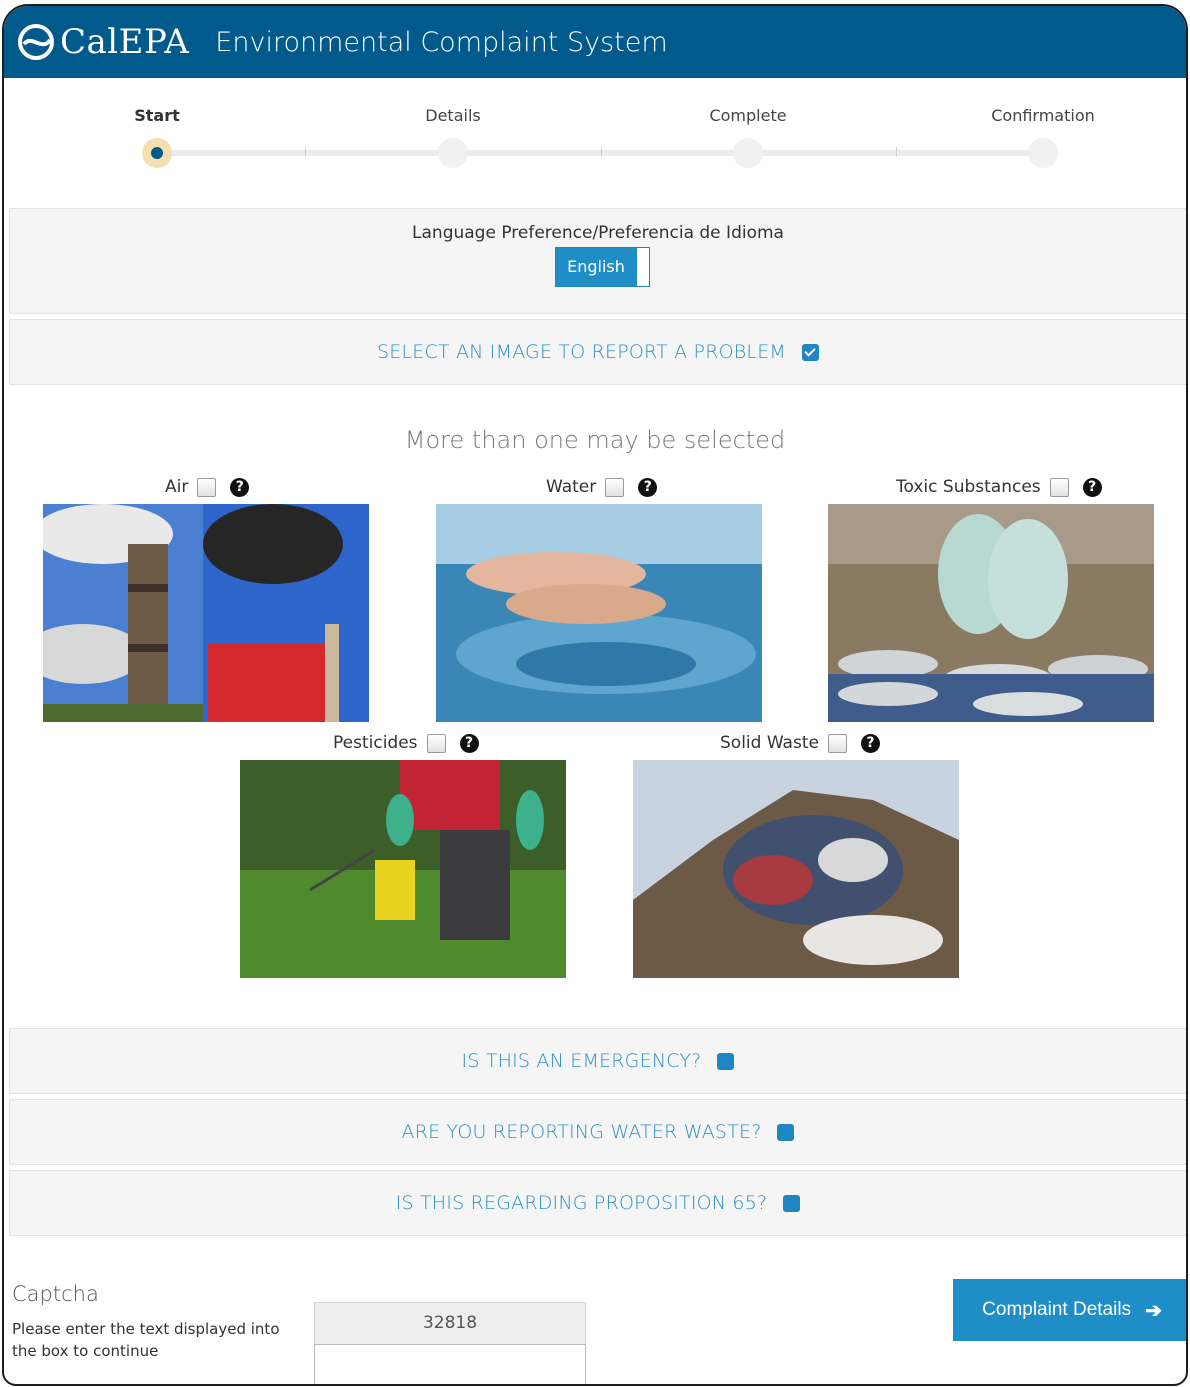 The height and width of the screenshot is (1387, 1190). What do you see at coordinates (595, 440) in the screenshot?
I see `image-section-subheading: More than one may be selected` at bounding box center [595, 440].